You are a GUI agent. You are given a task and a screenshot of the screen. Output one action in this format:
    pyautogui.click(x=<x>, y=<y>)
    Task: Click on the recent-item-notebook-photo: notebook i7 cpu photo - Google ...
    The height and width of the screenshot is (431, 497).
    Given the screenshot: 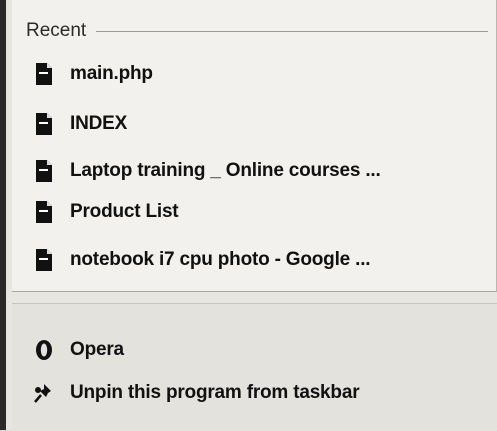 What is the action you would take?
    pyautogui.click(x=201, y=260)
    